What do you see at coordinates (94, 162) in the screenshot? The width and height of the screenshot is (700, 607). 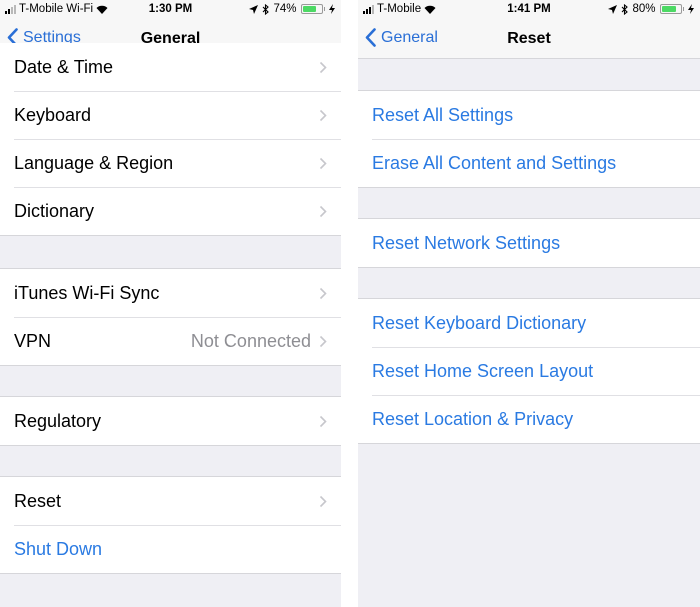 I see `row-label: Language & Region` at bounding box center [94, 162].